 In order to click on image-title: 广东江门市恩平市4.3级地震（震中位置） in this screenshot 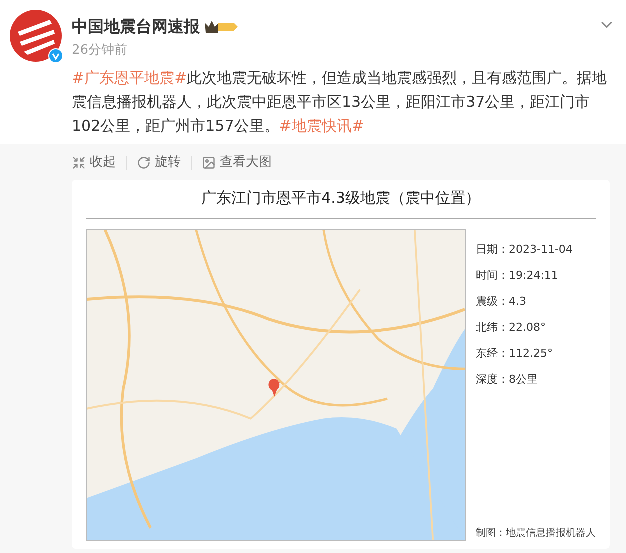, I will do `click(341, 198)`.